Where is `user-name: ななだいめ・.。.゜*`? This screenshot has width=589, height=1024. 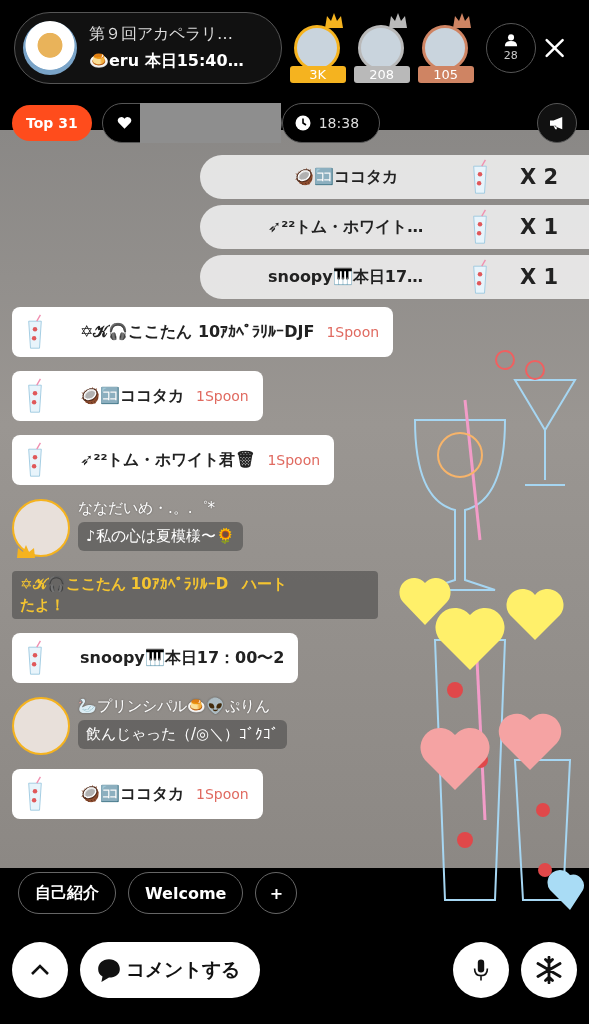
user-name: ななだいめ・.。.゜* is located at coordinates (147, 508).